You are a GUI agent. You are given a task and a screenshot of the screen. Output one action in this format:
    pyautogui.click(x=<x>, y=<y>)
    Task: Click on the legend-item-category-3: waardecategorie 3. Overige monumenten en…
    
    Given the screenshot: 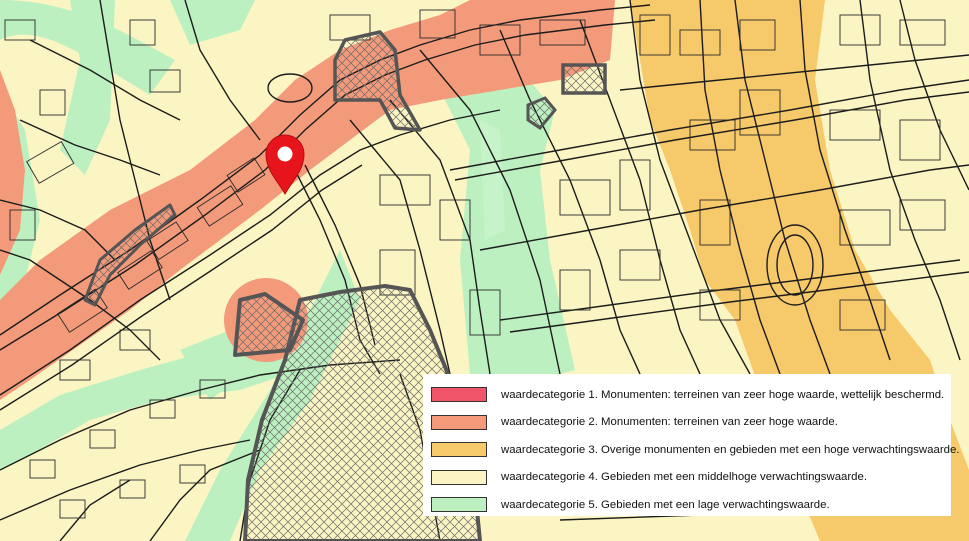 What is the action you would take?
    pyautogui.click(x=695, y=450)
    